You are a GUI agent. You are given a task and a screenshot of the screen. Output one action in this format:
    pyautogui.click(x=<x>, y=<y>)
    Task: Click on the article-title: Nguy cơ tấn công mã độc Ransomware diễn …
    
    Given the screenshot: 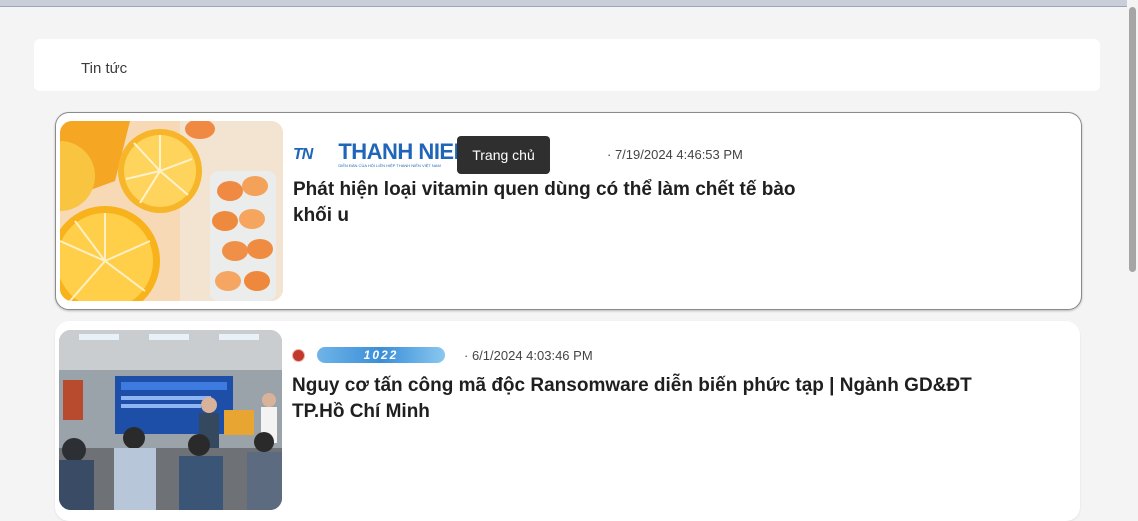 What is the action you would take?
    pyautogui.click(x=642, y=399)
    